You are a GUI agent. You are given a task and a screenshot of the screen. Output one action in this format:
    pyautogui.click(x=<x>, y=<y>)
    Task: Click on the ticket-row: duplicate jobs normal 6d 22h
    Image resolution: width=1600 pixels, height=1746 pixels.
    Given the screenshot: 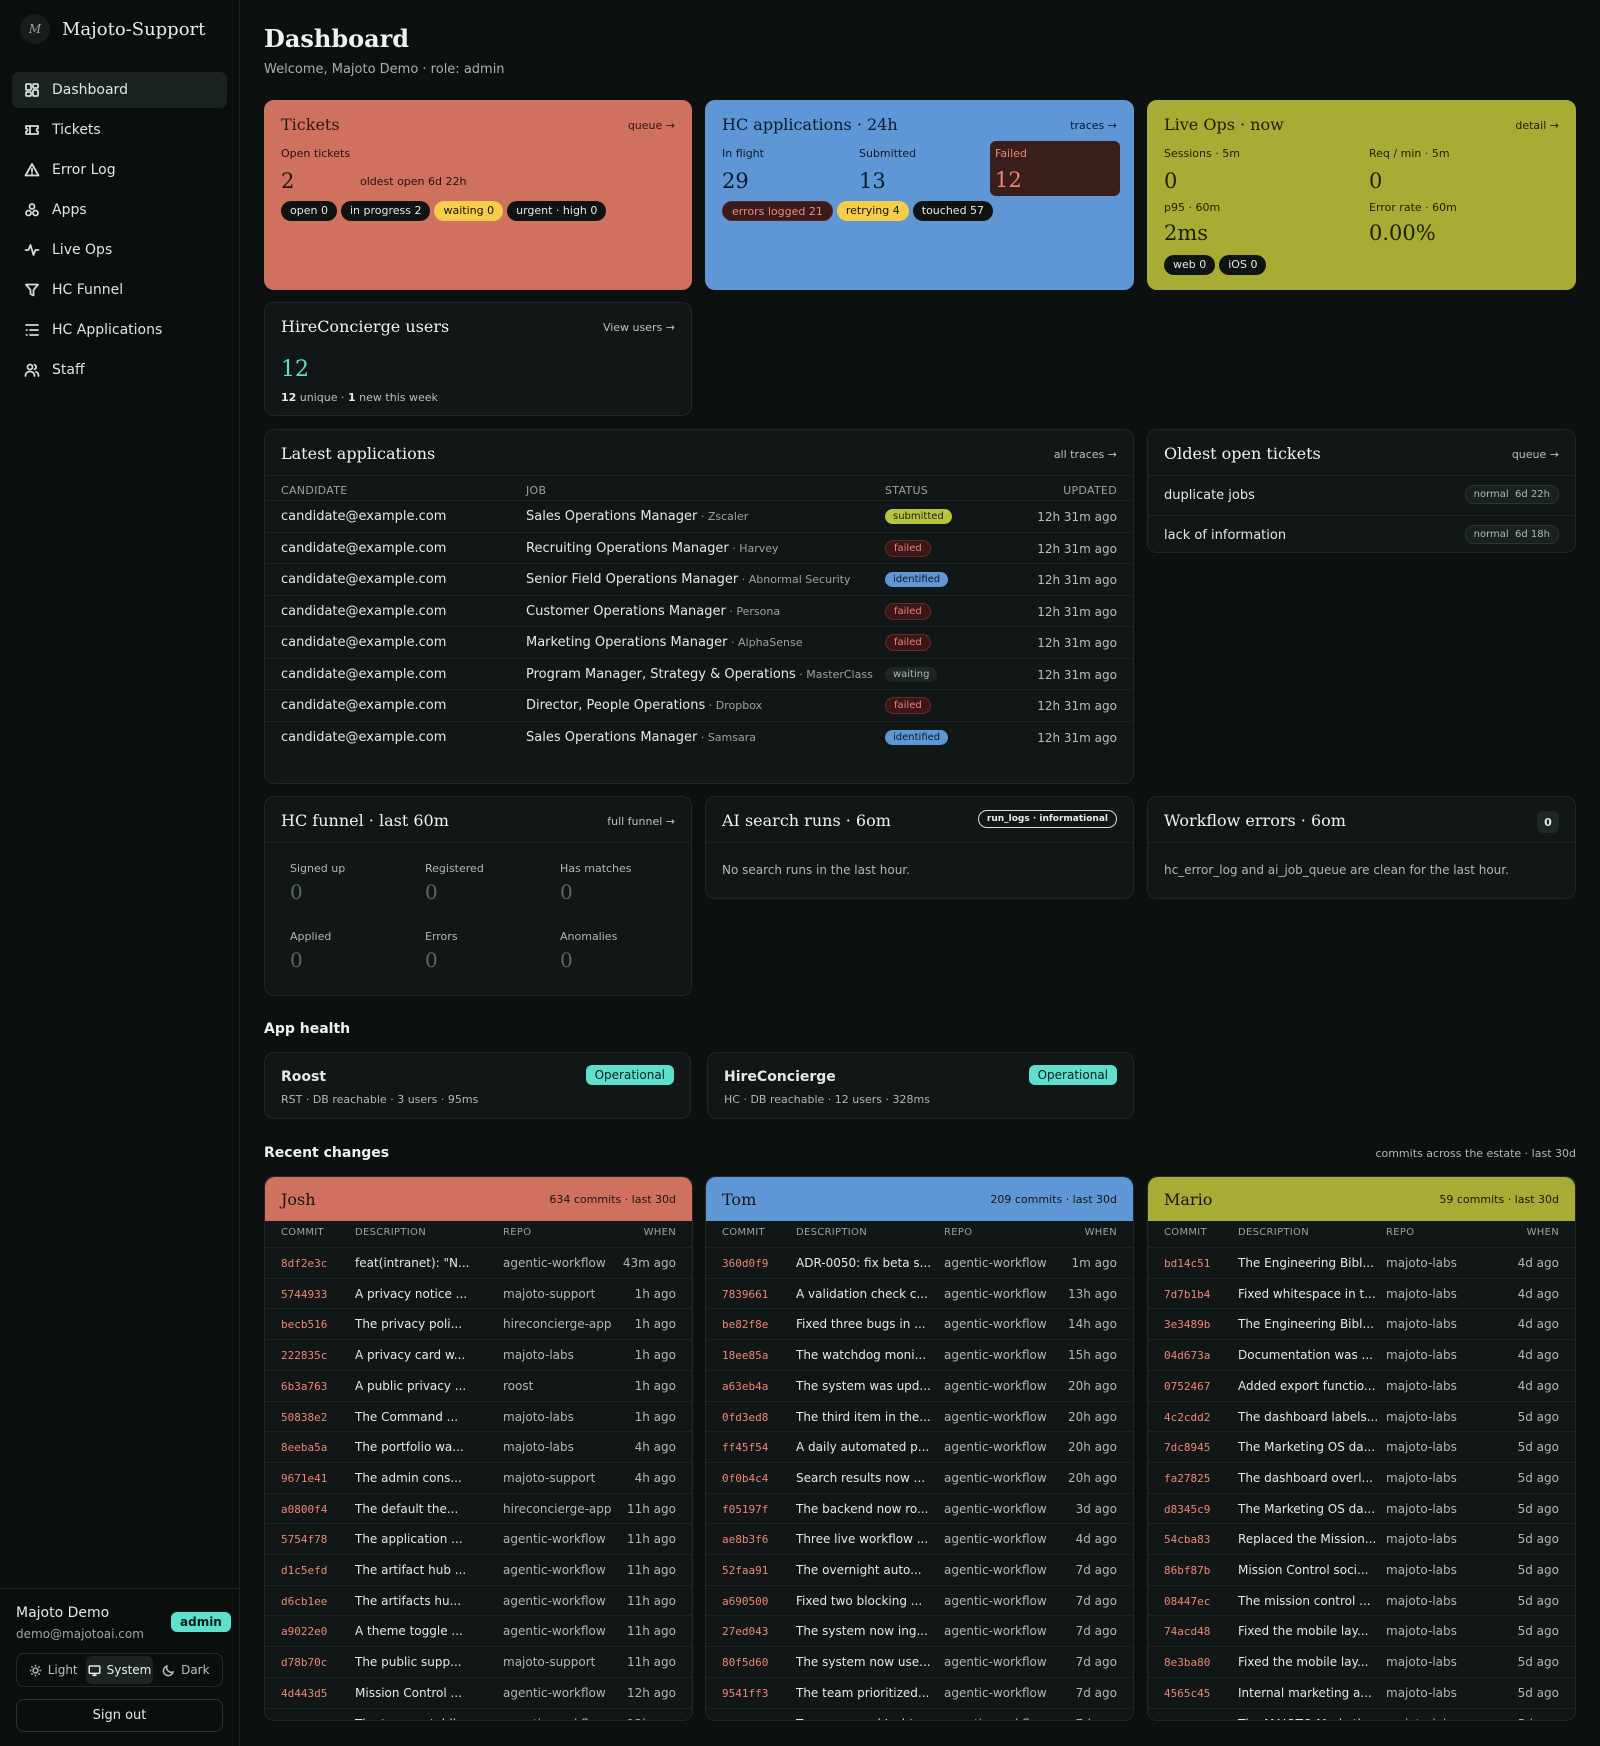 What is the action you would take?
    pyautogui.click(x=1361, y=495)
    